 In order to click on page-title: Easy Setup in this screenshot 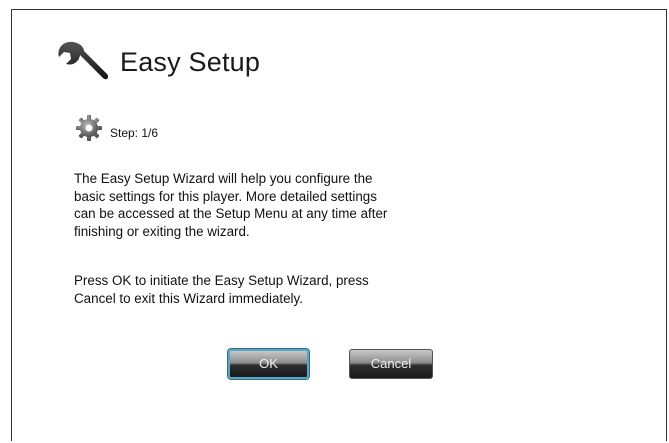, I will do `click(190, 61)`.